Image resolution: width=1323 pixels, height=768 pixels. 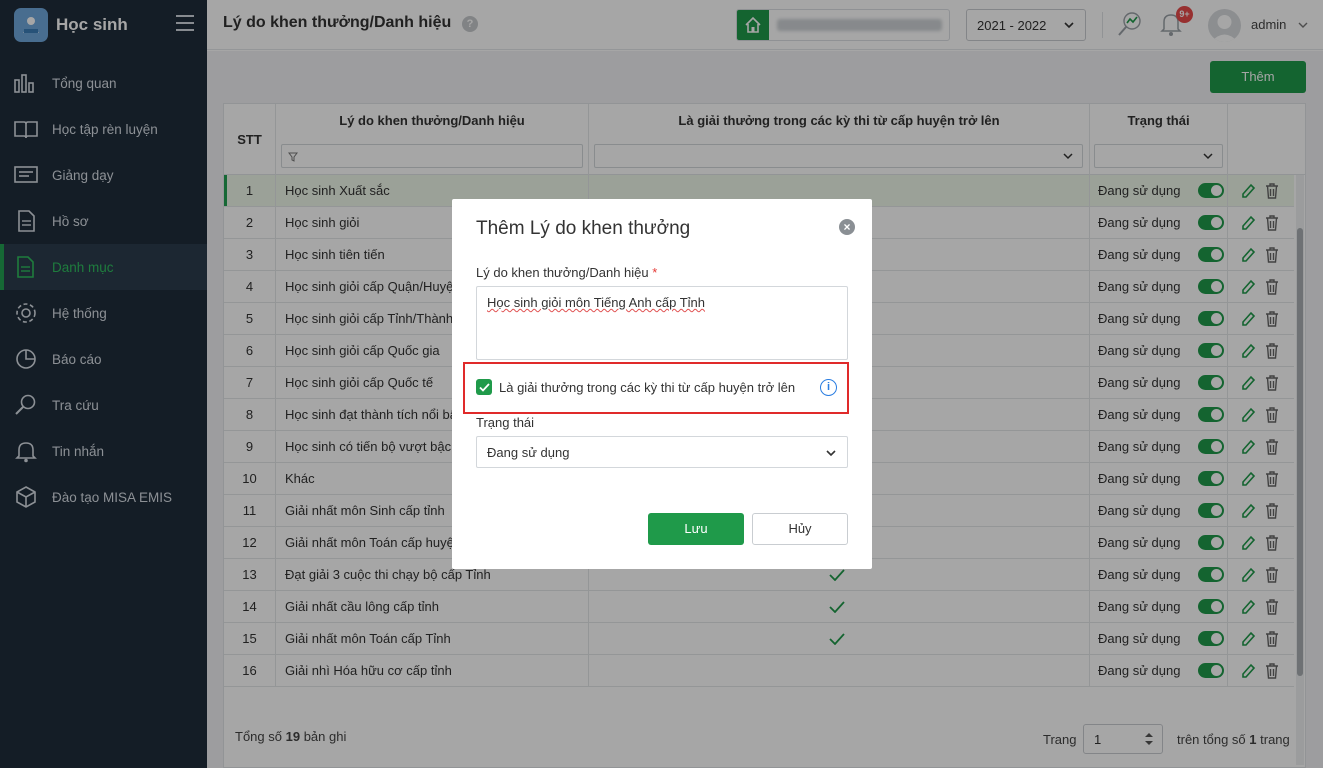 What do you see at coordinates (562, 272) in the screenshot?
I see `reason-label-text: Lý do khen thưởng/Danh hiệu` at bounding box center [562, 272].